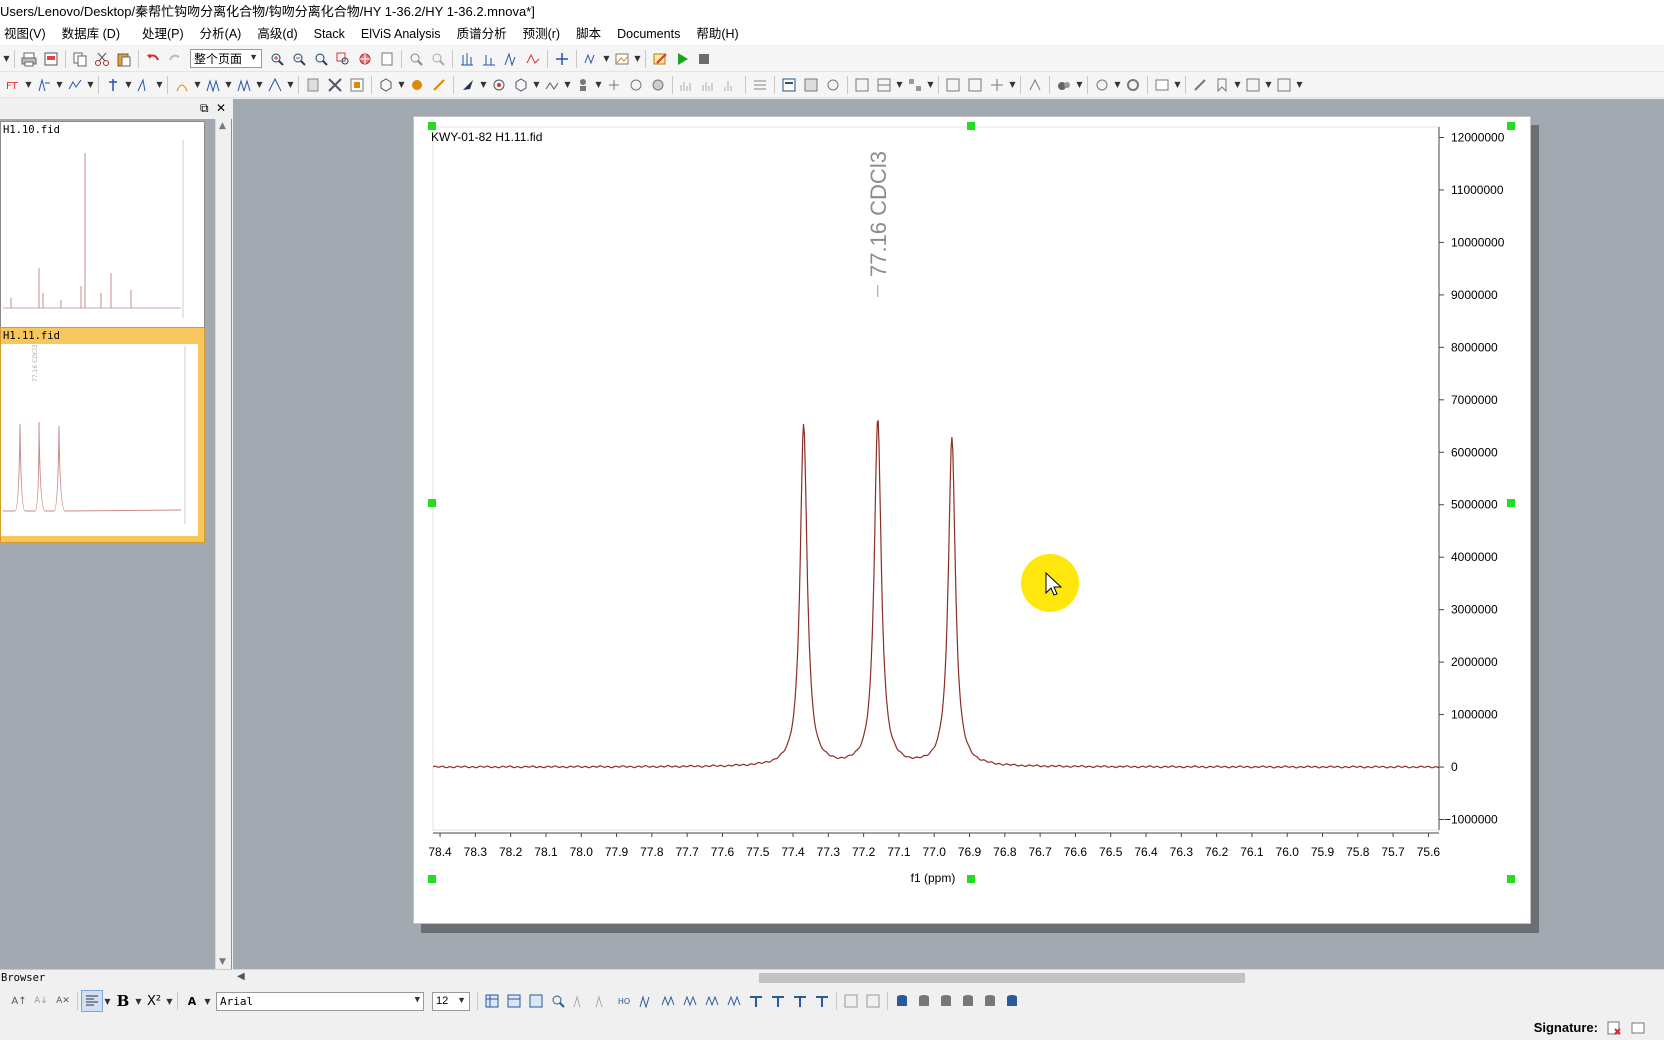 This screenshot has width=1664, height=1040. I want to click on stack-icon, so click(244, 85).